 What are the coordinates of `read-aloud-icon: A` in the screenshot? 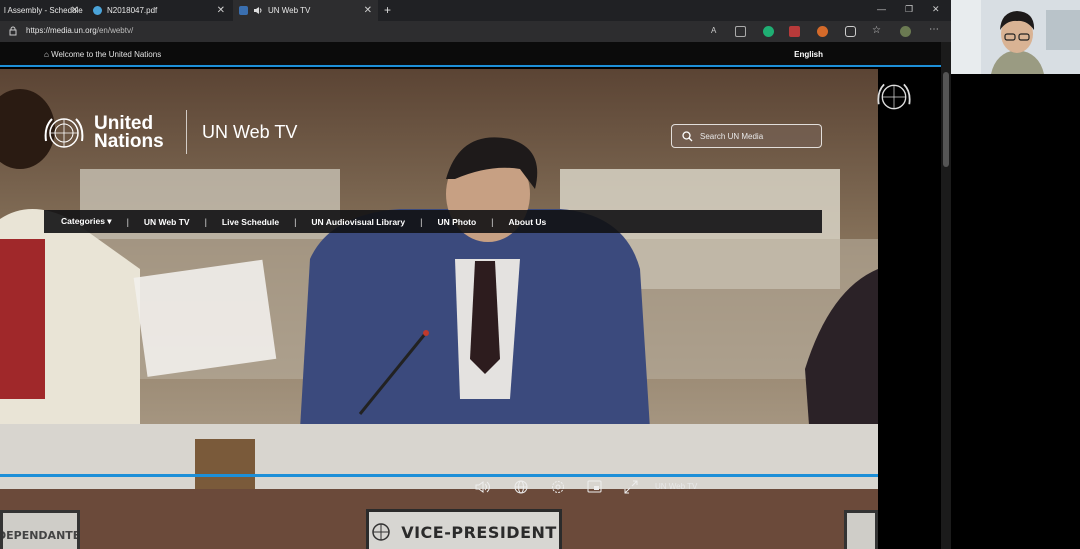 It's located at (716, 31).